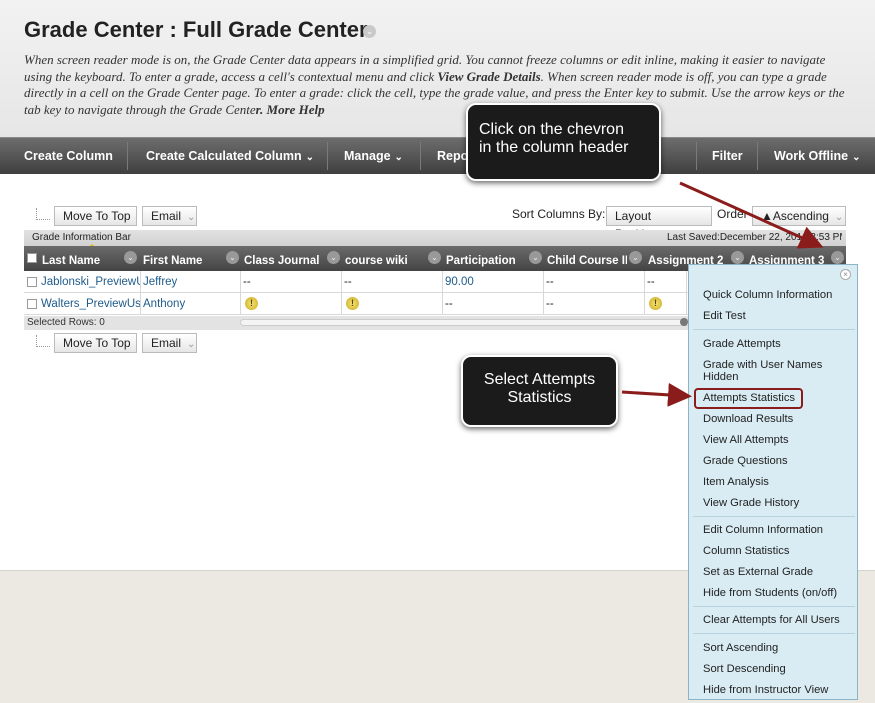  Describe the element at coordinates (751, 215) in the screenshot. I see `arrow-to-chevron` at that location.